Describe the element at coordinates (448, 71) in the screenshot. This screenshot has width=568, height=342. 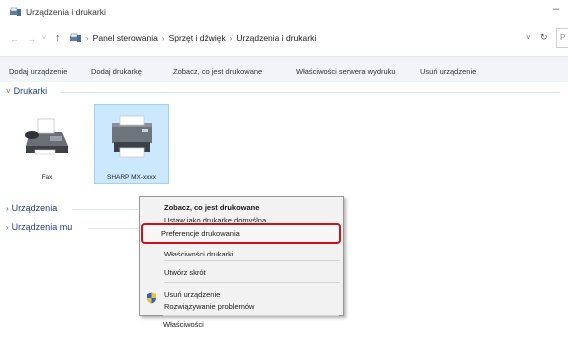
I see `remove-device-button: Usuń urządzenie` at that location.